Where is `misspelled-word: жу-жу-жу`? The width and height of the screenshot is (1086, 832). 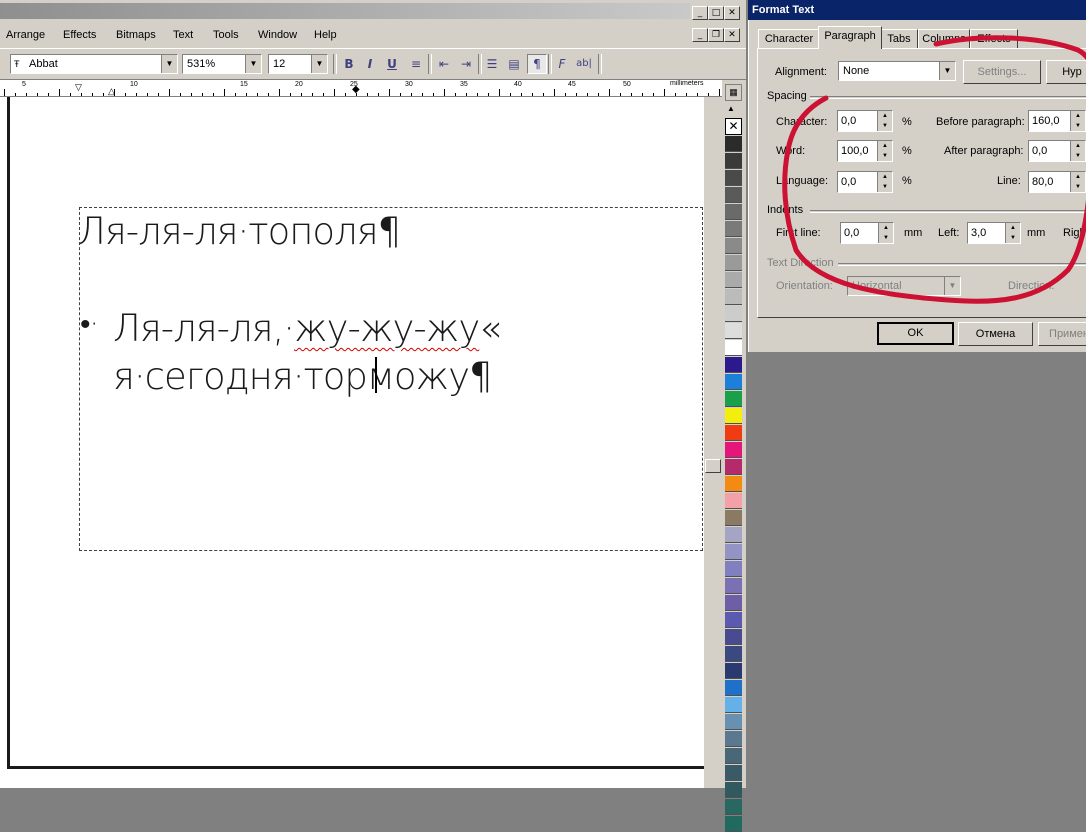
misspelled-word: жу-жу-жу is located at coordinates (387, 328).